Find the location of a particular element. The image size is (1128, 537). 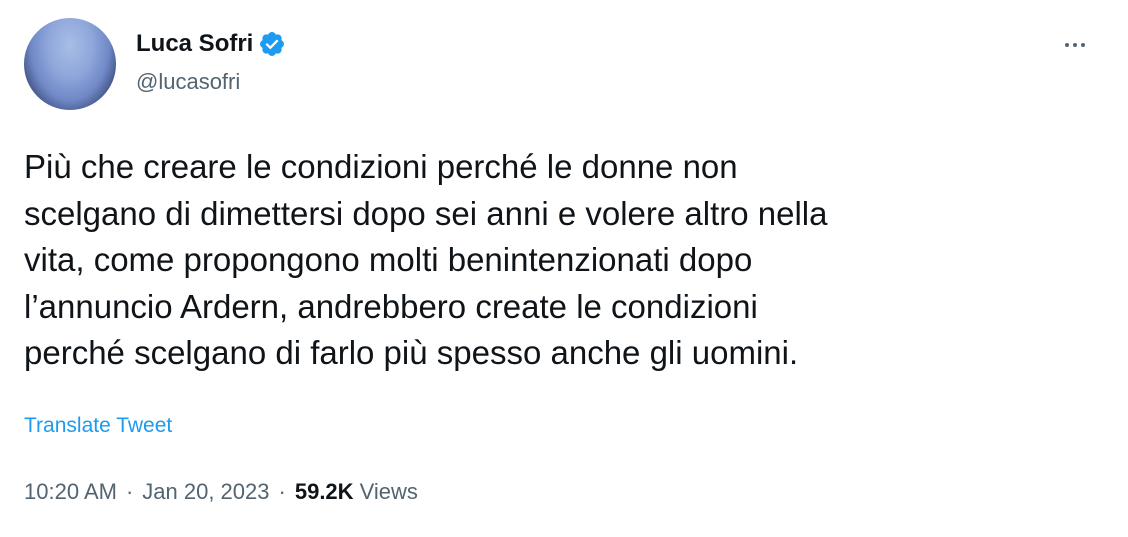

translate-tweet-link: Translate Tweet is located at coordinates (98, 426).